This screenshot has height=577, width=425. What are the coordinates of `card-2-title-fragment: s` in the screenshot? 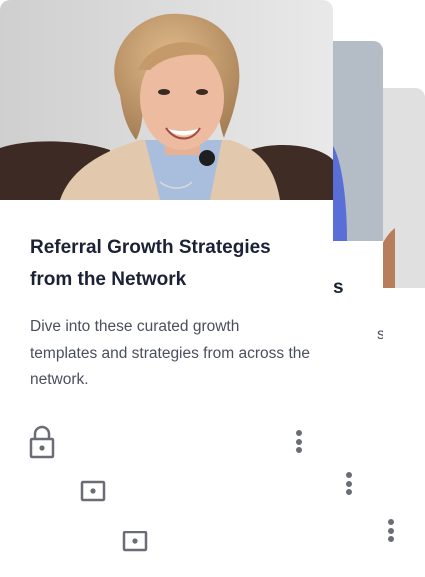 It's located at (338, 287).